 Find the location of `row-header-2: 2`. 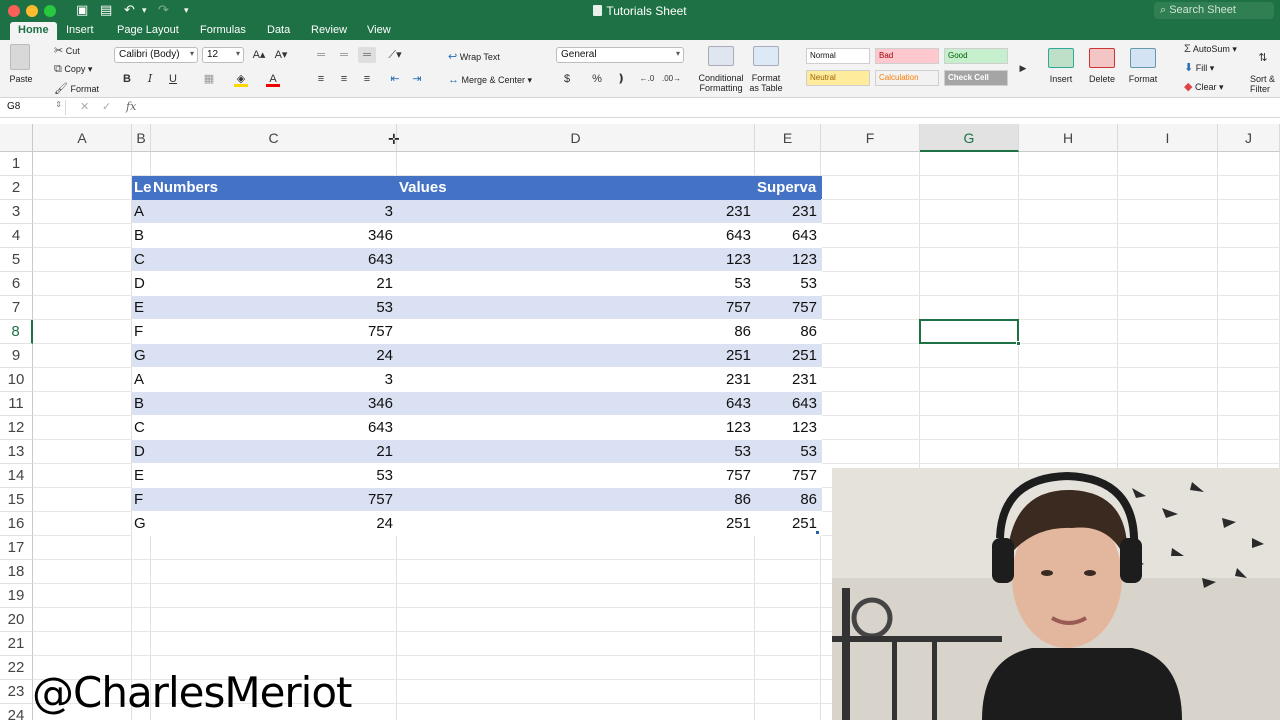

row-header-2: 2 is located at coordinates (16, 188).